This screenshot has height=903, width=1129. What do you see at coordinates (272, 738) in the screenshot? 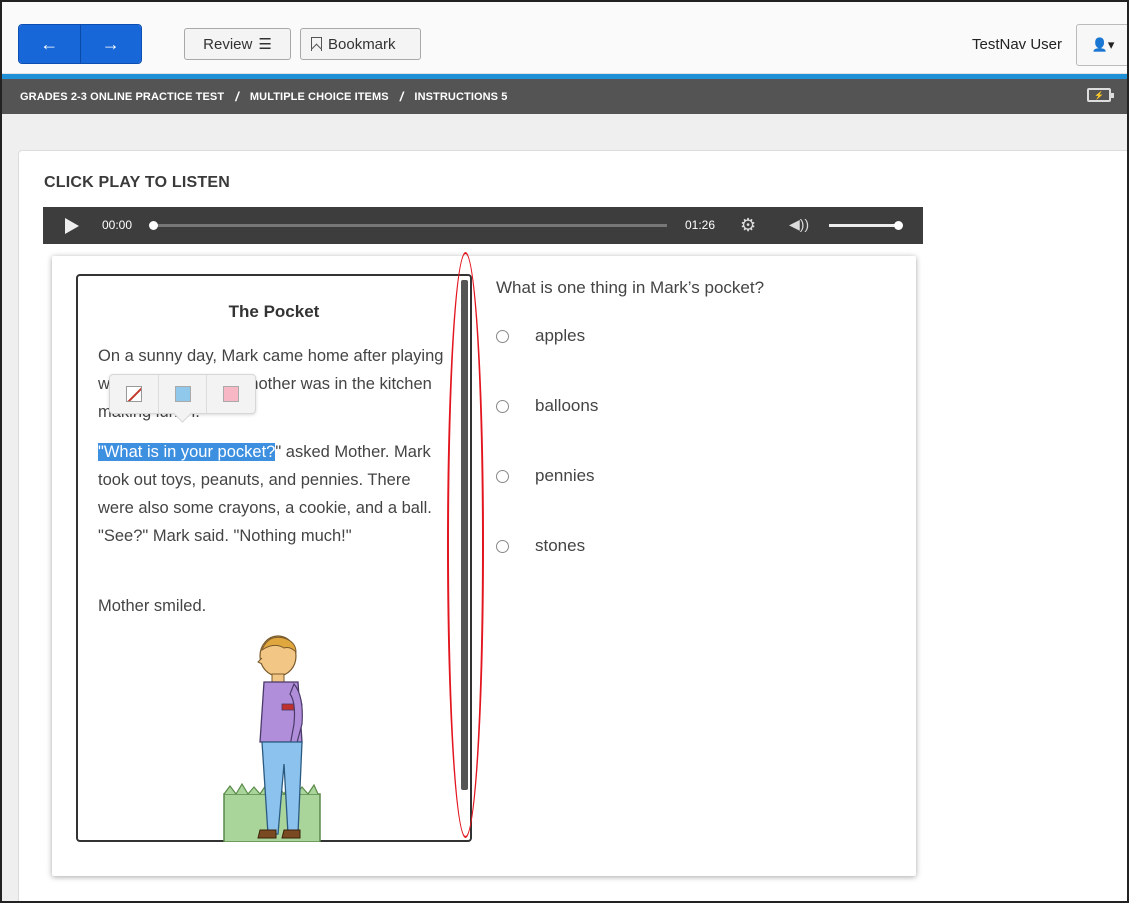
I see `boy-illustration` at bounding box center [272, 738].